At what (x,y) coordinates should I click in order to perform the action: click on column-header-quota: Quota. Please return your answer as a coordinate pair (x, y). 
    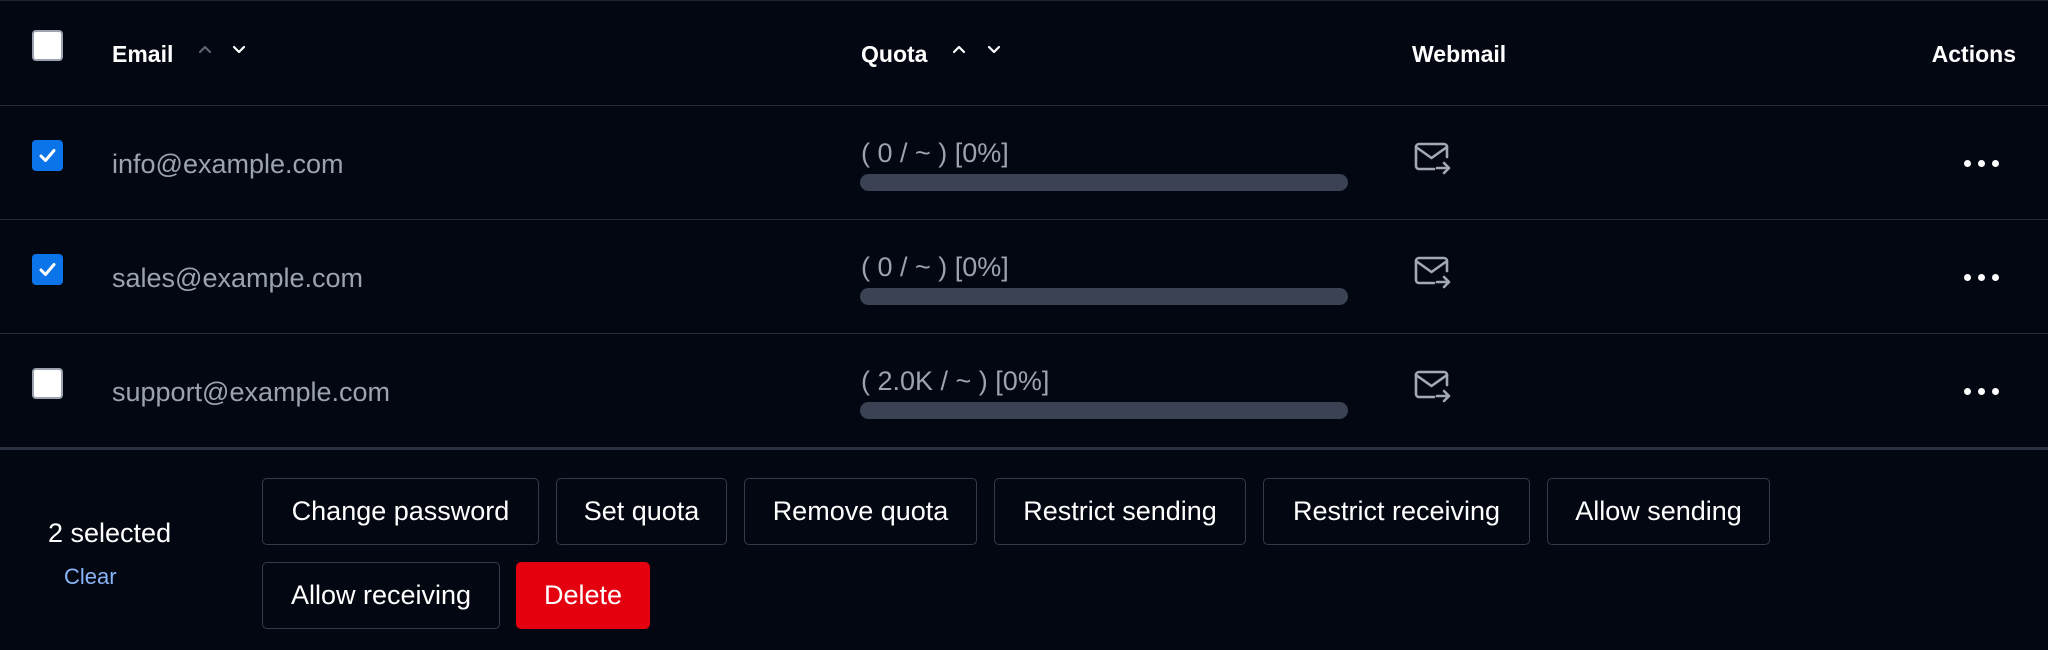
    Looking at the image, I should click on (894, 54).